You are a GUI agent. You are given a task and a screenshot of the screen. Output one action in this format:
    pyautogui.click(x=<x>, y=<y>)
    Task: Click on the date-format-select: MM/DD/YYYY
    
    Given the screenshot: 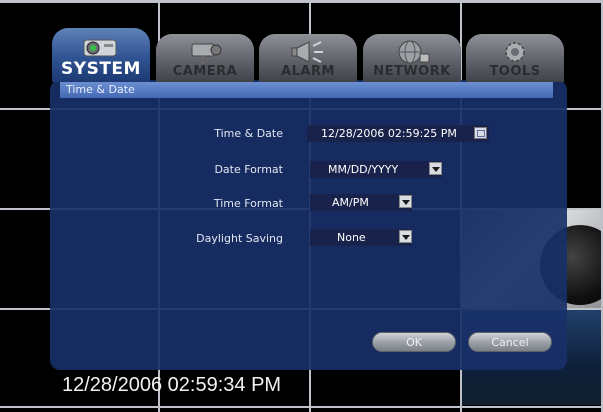 What is the action you would take?
    pyautogui.click(x=376, y=169)
    